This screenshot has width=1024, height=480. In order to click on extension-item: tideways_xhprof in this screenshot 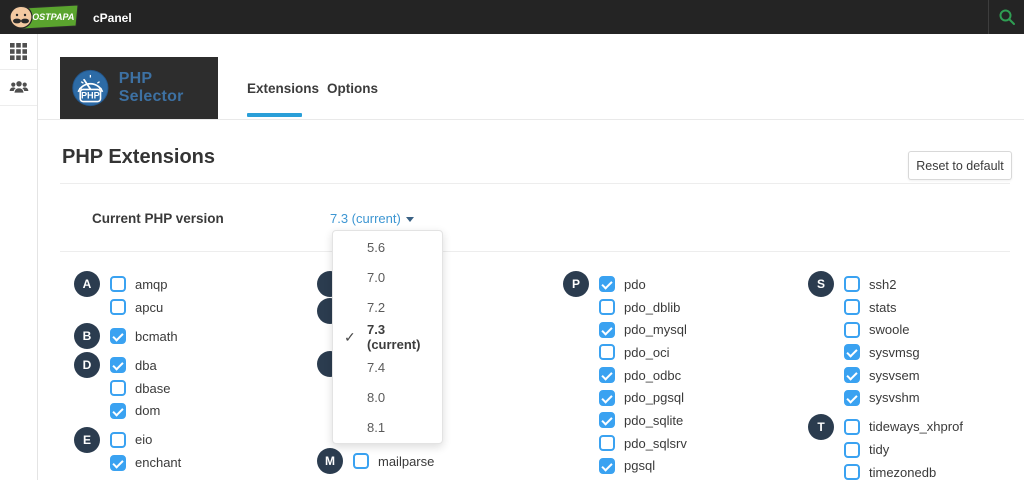, I will do `click(903, 426)`.